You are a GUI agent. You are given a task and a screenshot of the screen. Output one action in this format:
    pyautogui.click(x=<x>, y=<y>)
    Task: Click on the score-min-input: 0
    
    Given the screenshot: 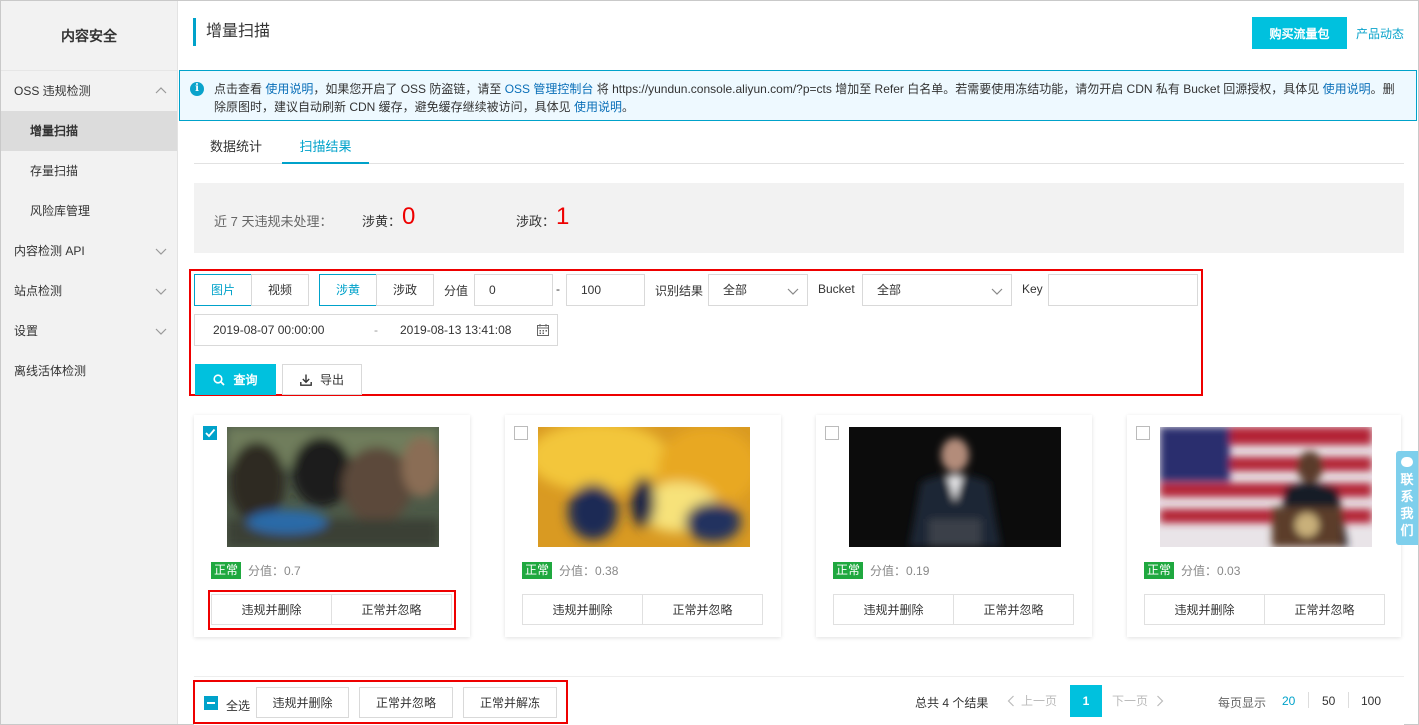 What is the action you would take?
    pyautogui.click(x=513, y=290)
    